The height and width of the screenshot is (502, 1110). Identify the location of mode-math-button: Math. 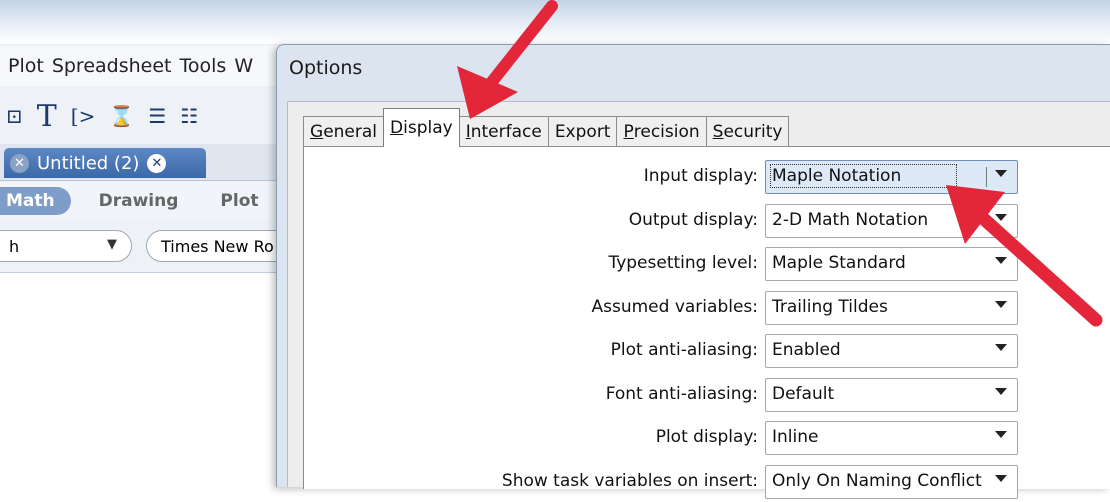
(35, 201).